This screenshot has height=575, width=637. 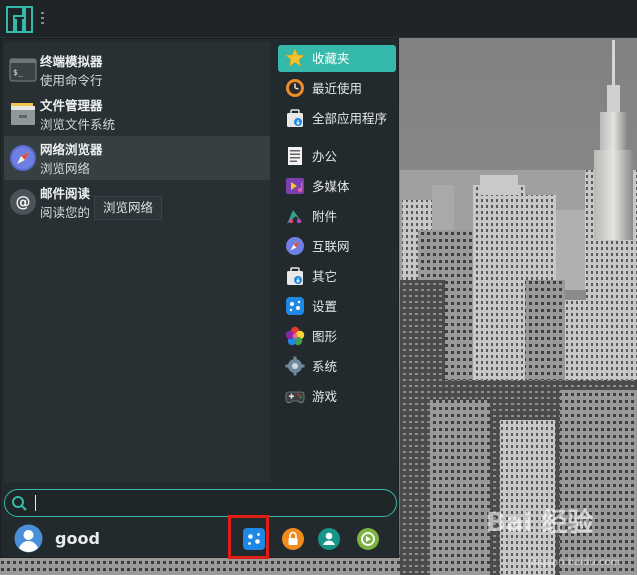 I want to click on games-icon, so click(x=295, y=397).